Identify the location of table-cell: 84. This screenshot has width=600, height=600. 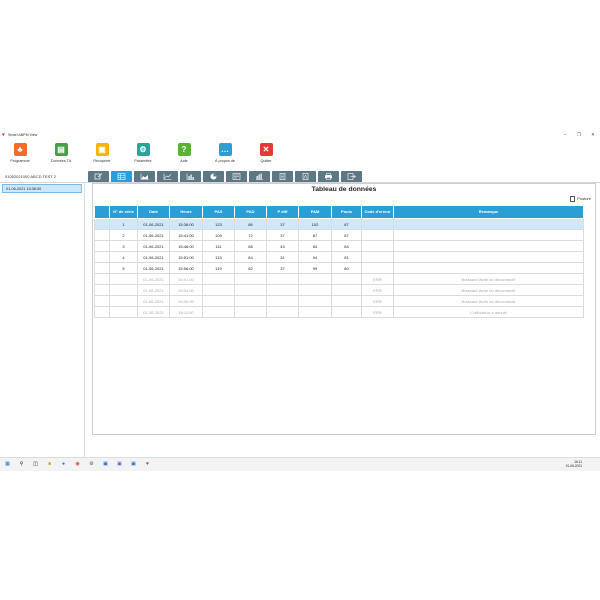
(346, 246).